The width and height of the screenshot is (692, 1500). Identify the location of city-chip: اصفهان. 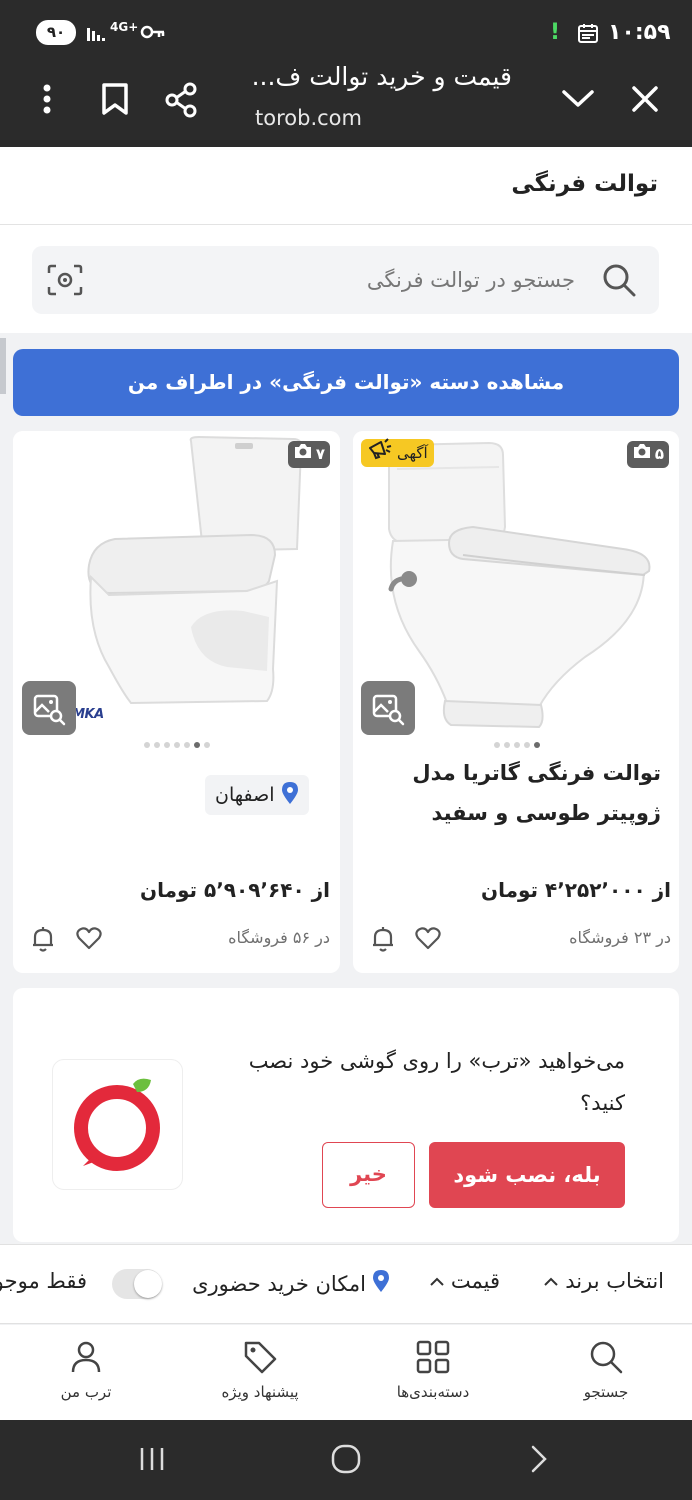
(257, 795).